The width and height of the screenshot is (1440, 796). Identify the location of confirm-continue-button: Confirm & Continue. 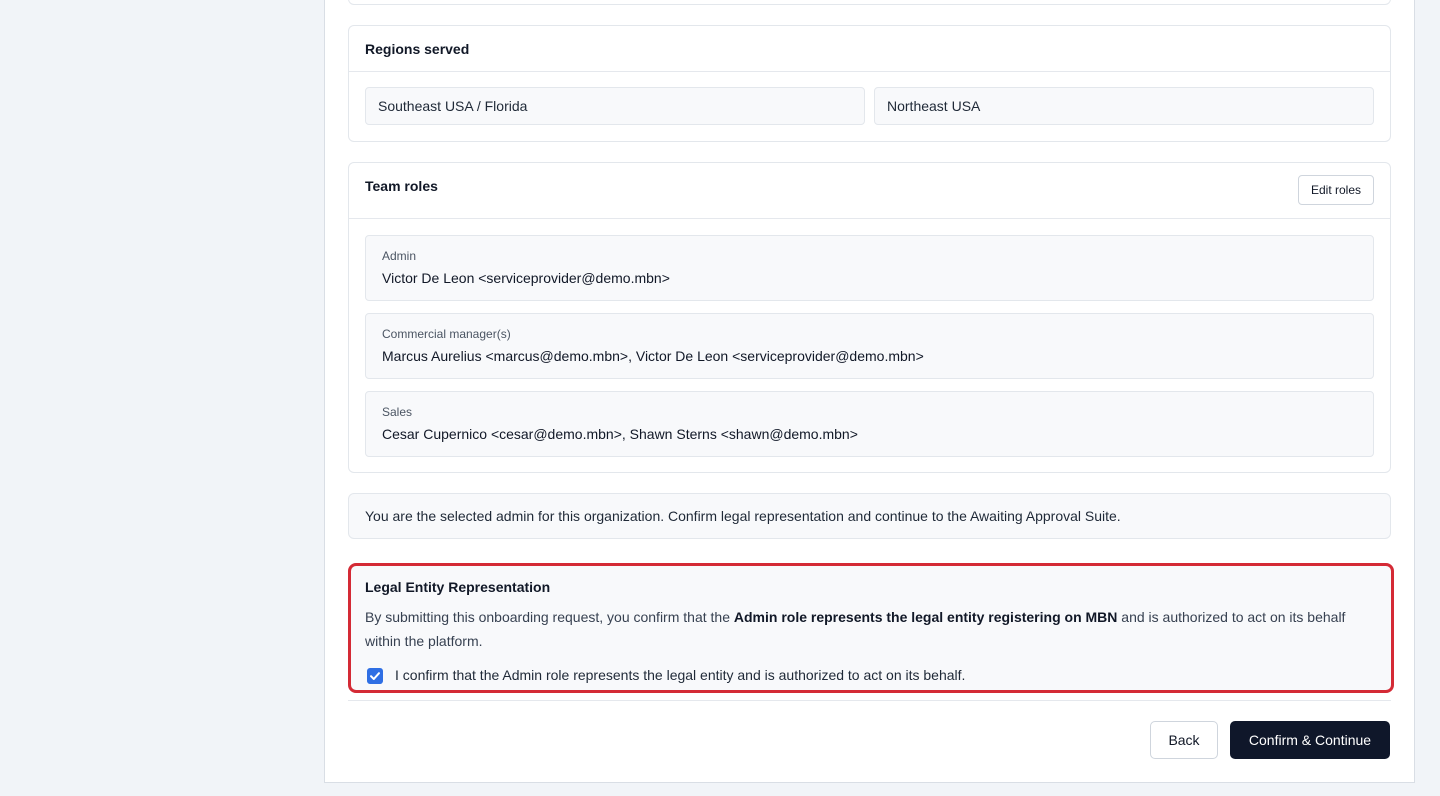
(1310, 740).